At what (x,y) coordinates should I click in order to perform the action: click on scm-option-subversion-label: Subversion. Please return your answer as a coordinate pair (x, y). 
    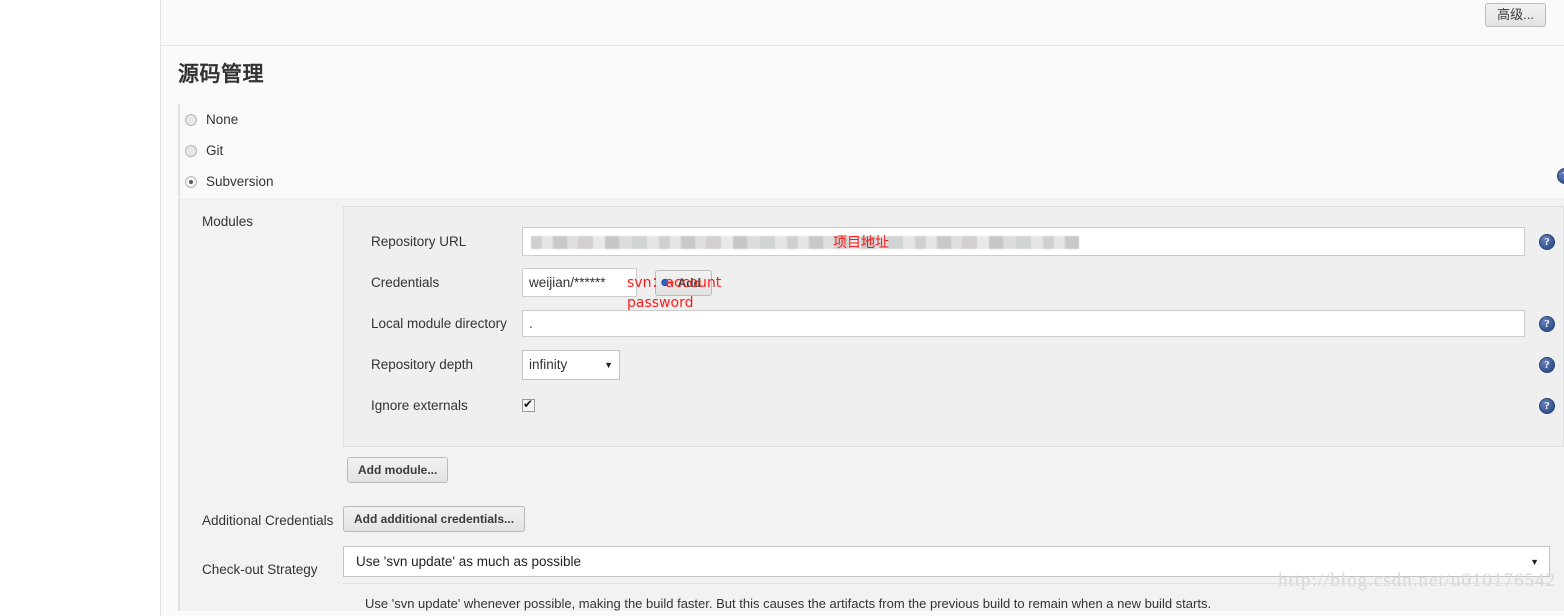
    Looking at the image, I should click on (240, 181).